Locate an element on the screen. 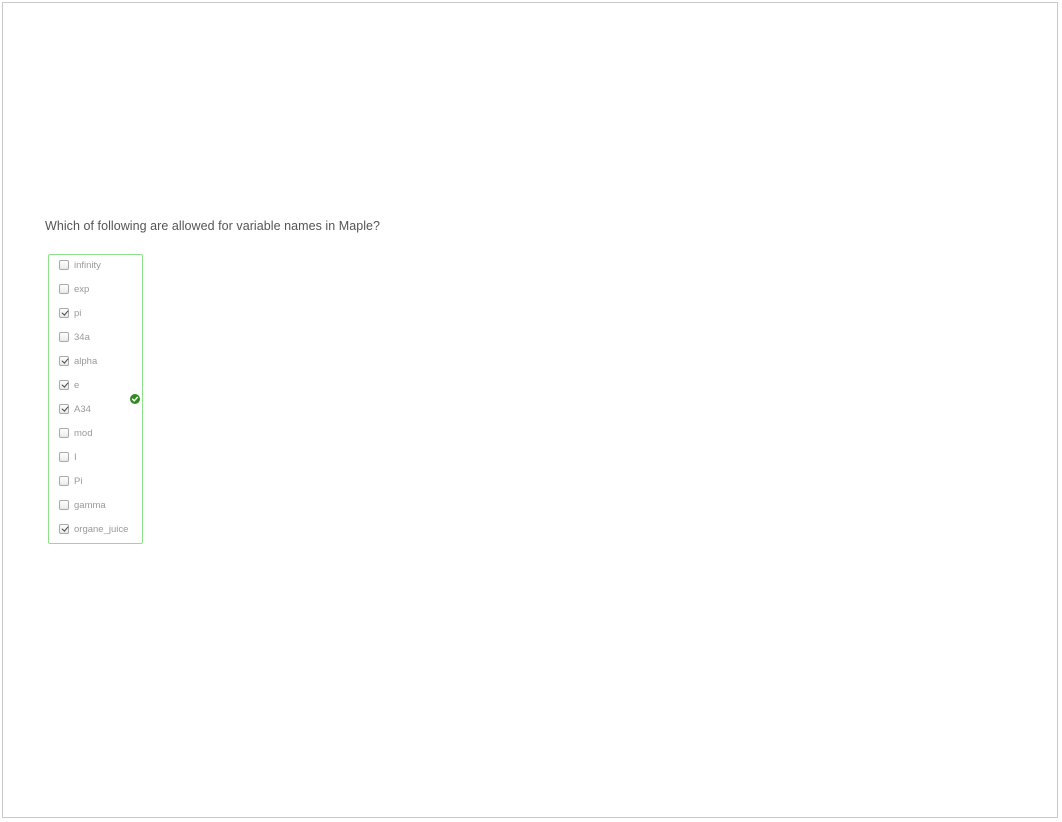 This screenshot has height=822, width=1062. option-label: Pi is located at coordinates (78, 481).